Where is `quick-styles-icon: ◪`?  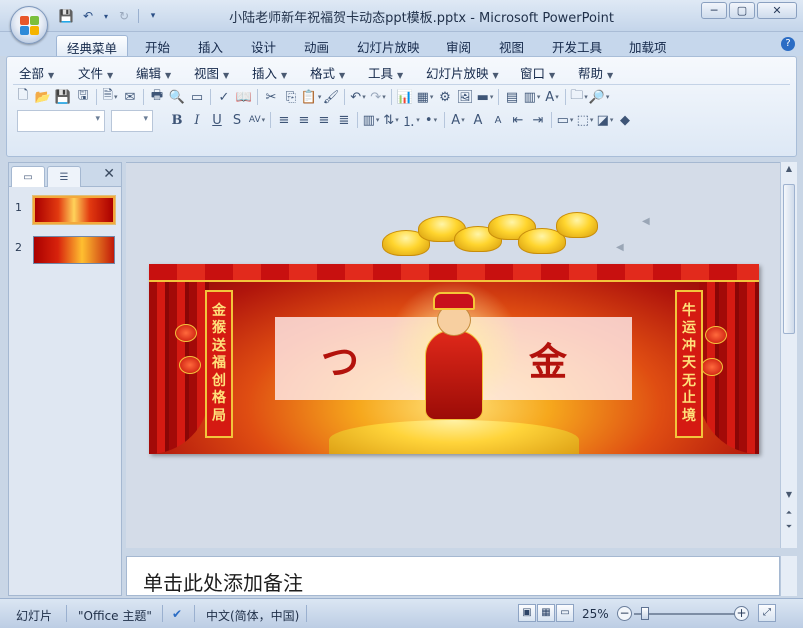
quick-styles-icon: ◪ is located at coordinates (605, 120).